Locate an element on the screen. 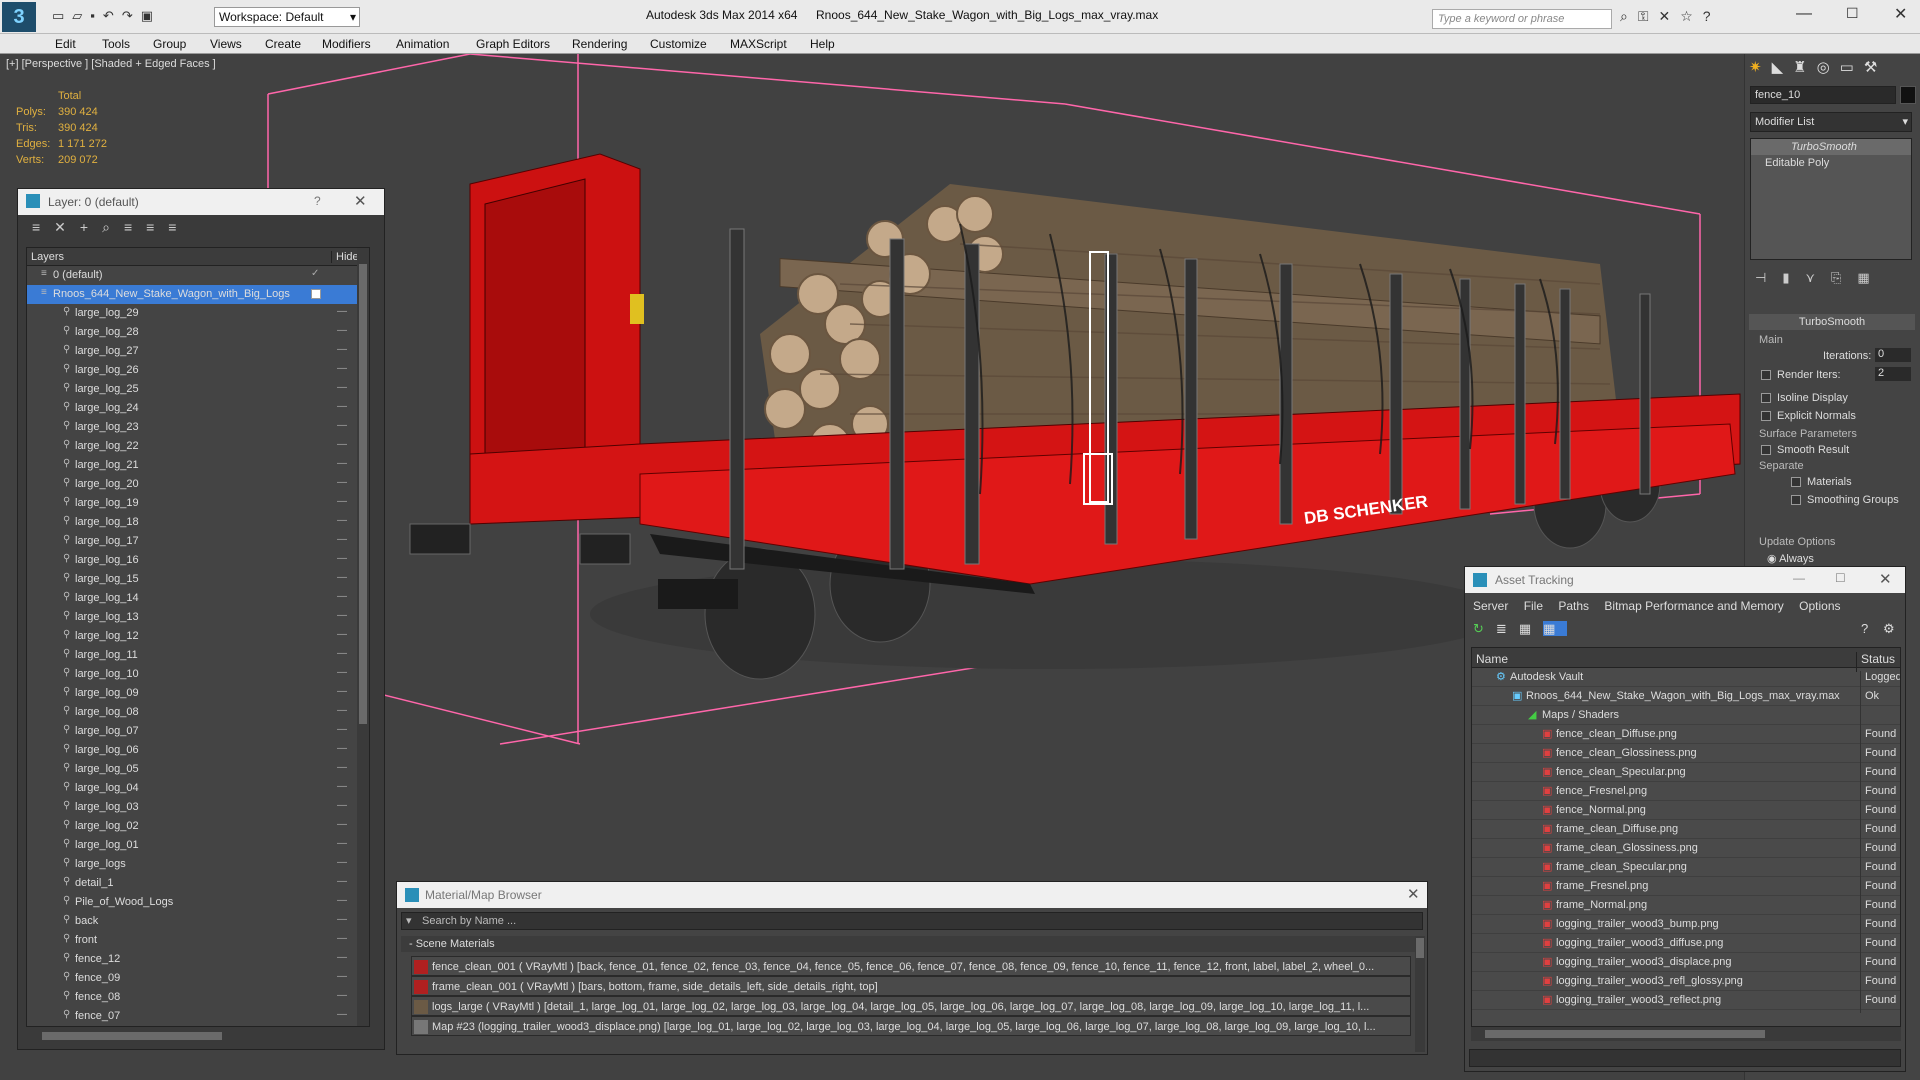 Image resolution: width=1920 pixels, height=1080 pixels. save-icon: ▪ is located at coordinates (96, 15).